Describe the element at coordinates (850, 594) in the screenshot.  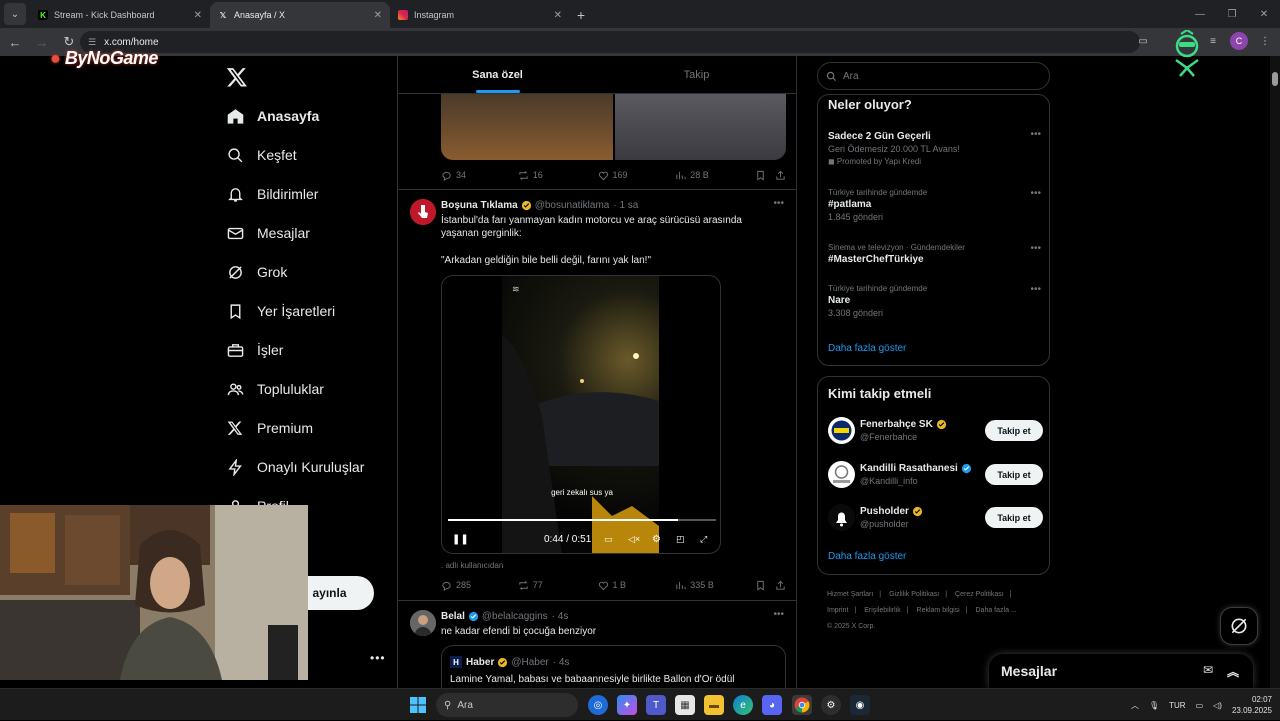
I see `footer-link-terms: Hizmet Şartları` at that location.